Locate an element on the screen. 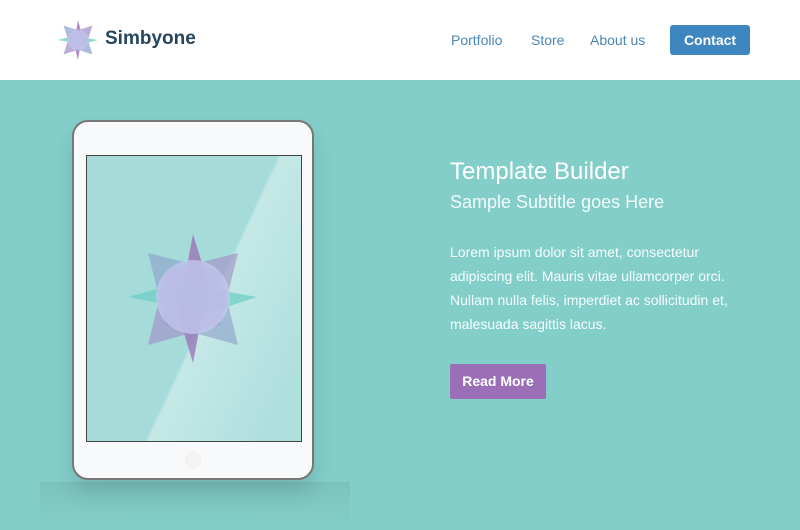  read-more-button: Read More is located at coordinates (498, 381).